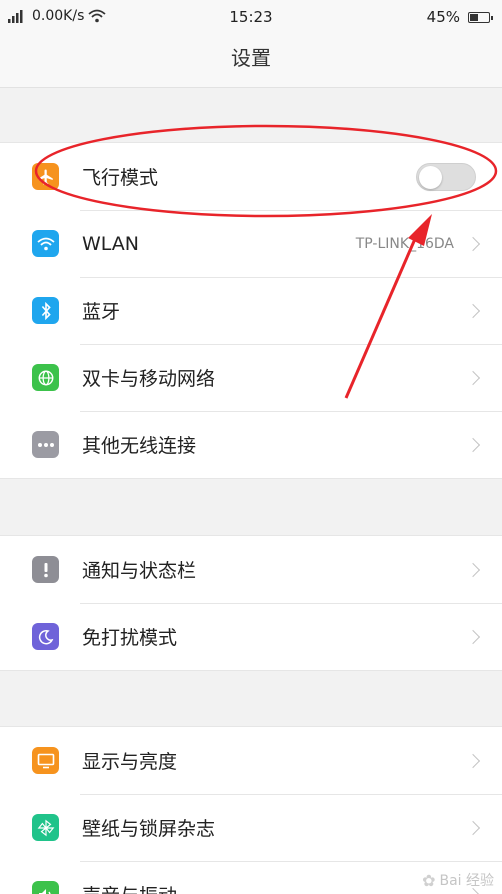  I want to click on speaker-icon, so click(45, 887).